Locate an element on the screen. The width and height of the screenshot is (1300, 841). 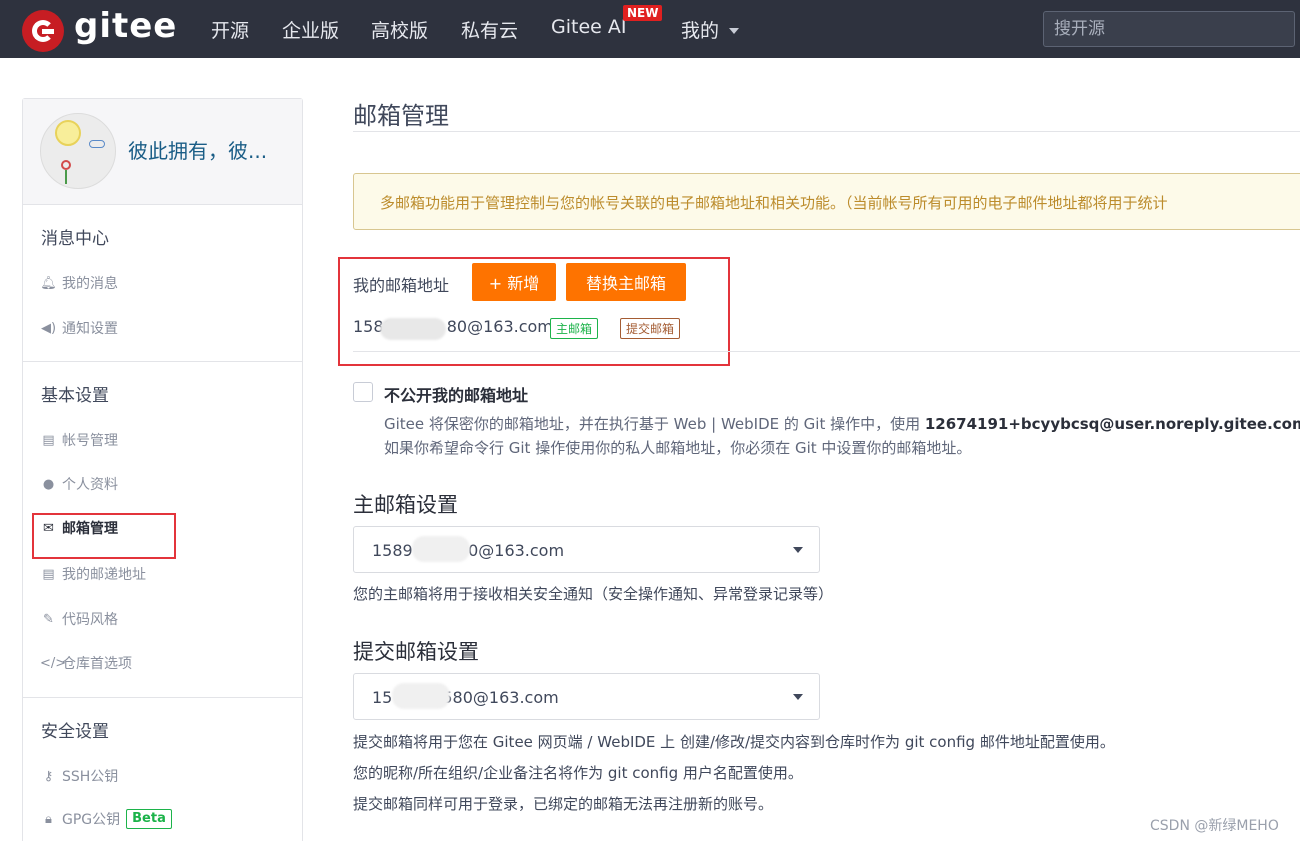
private-email-label: 不公开我的邮箱地址 is located at coordinates (456, 394).